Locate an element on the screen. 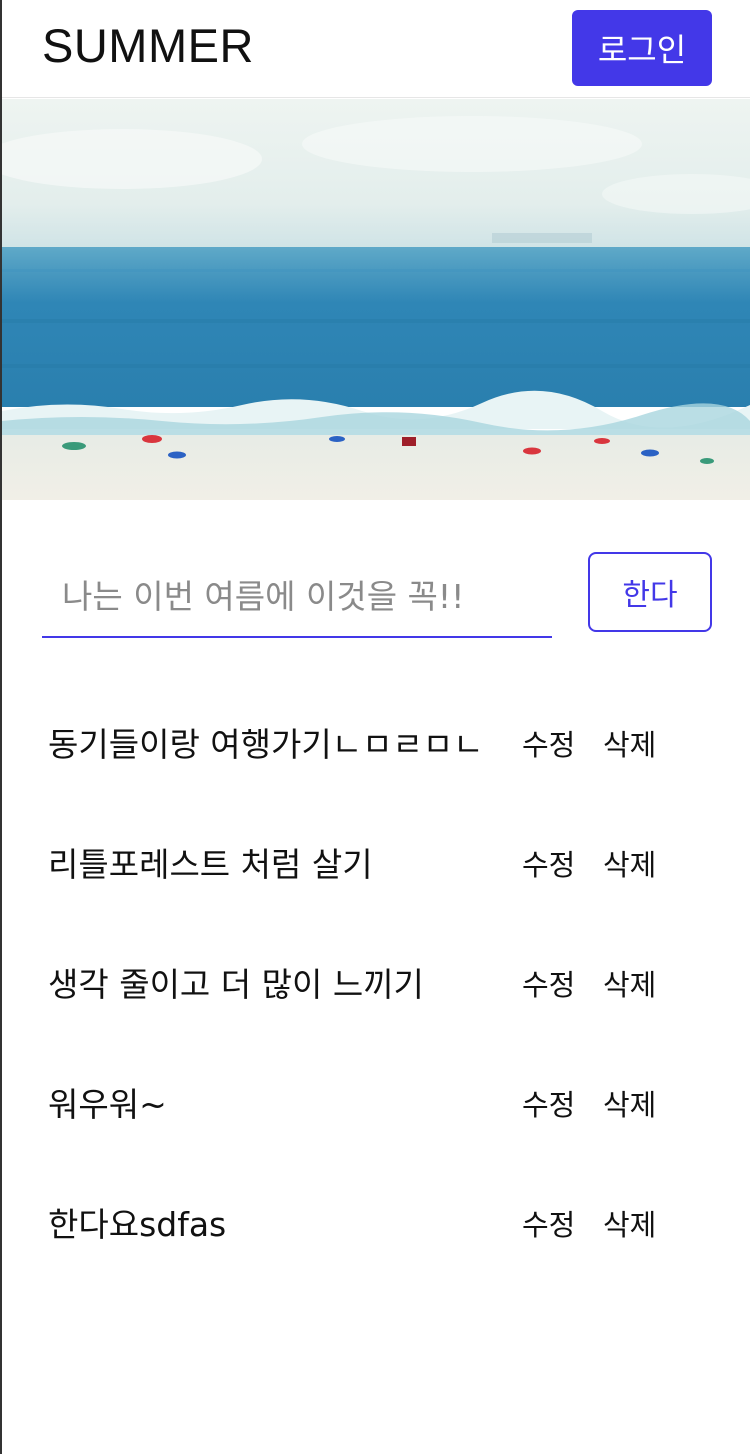 The width and height of the screenshot is (750, 1454). brand-logo: SUMMER is located at coordinates (148, 45).